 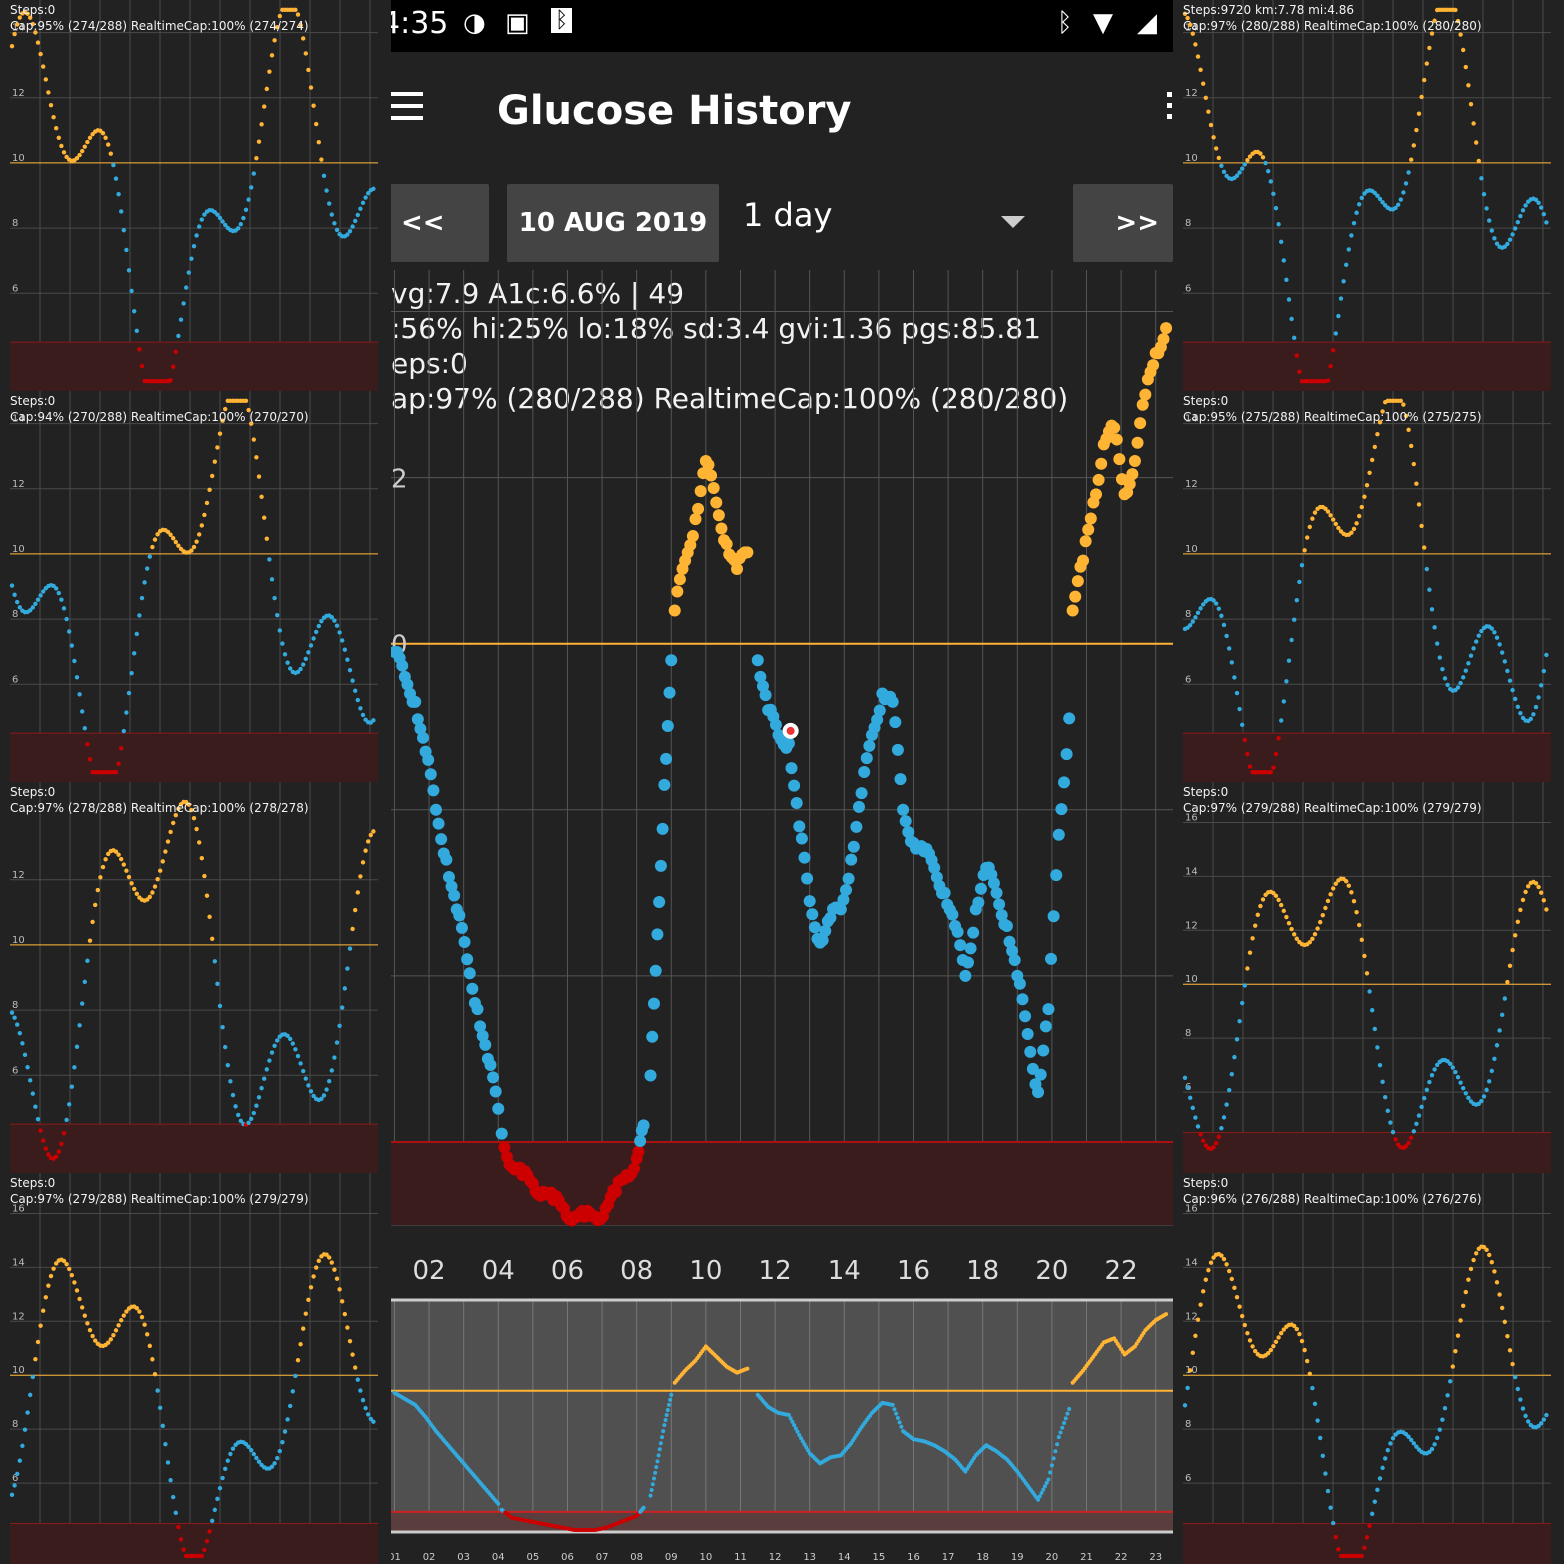 I want to click on x-tick-label: 18, so click(x=982, y=1557).